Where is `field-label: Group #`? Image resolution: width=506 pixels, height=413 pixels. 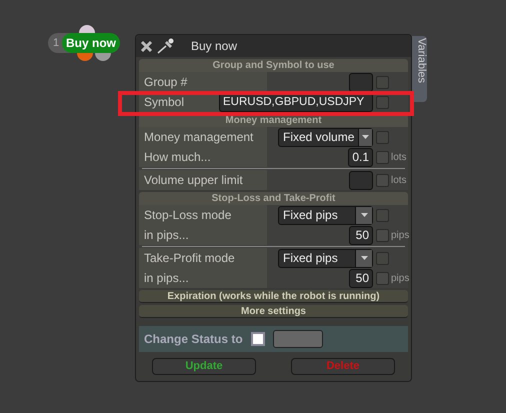
field-label: Group # is located at coordinates (203, 82).